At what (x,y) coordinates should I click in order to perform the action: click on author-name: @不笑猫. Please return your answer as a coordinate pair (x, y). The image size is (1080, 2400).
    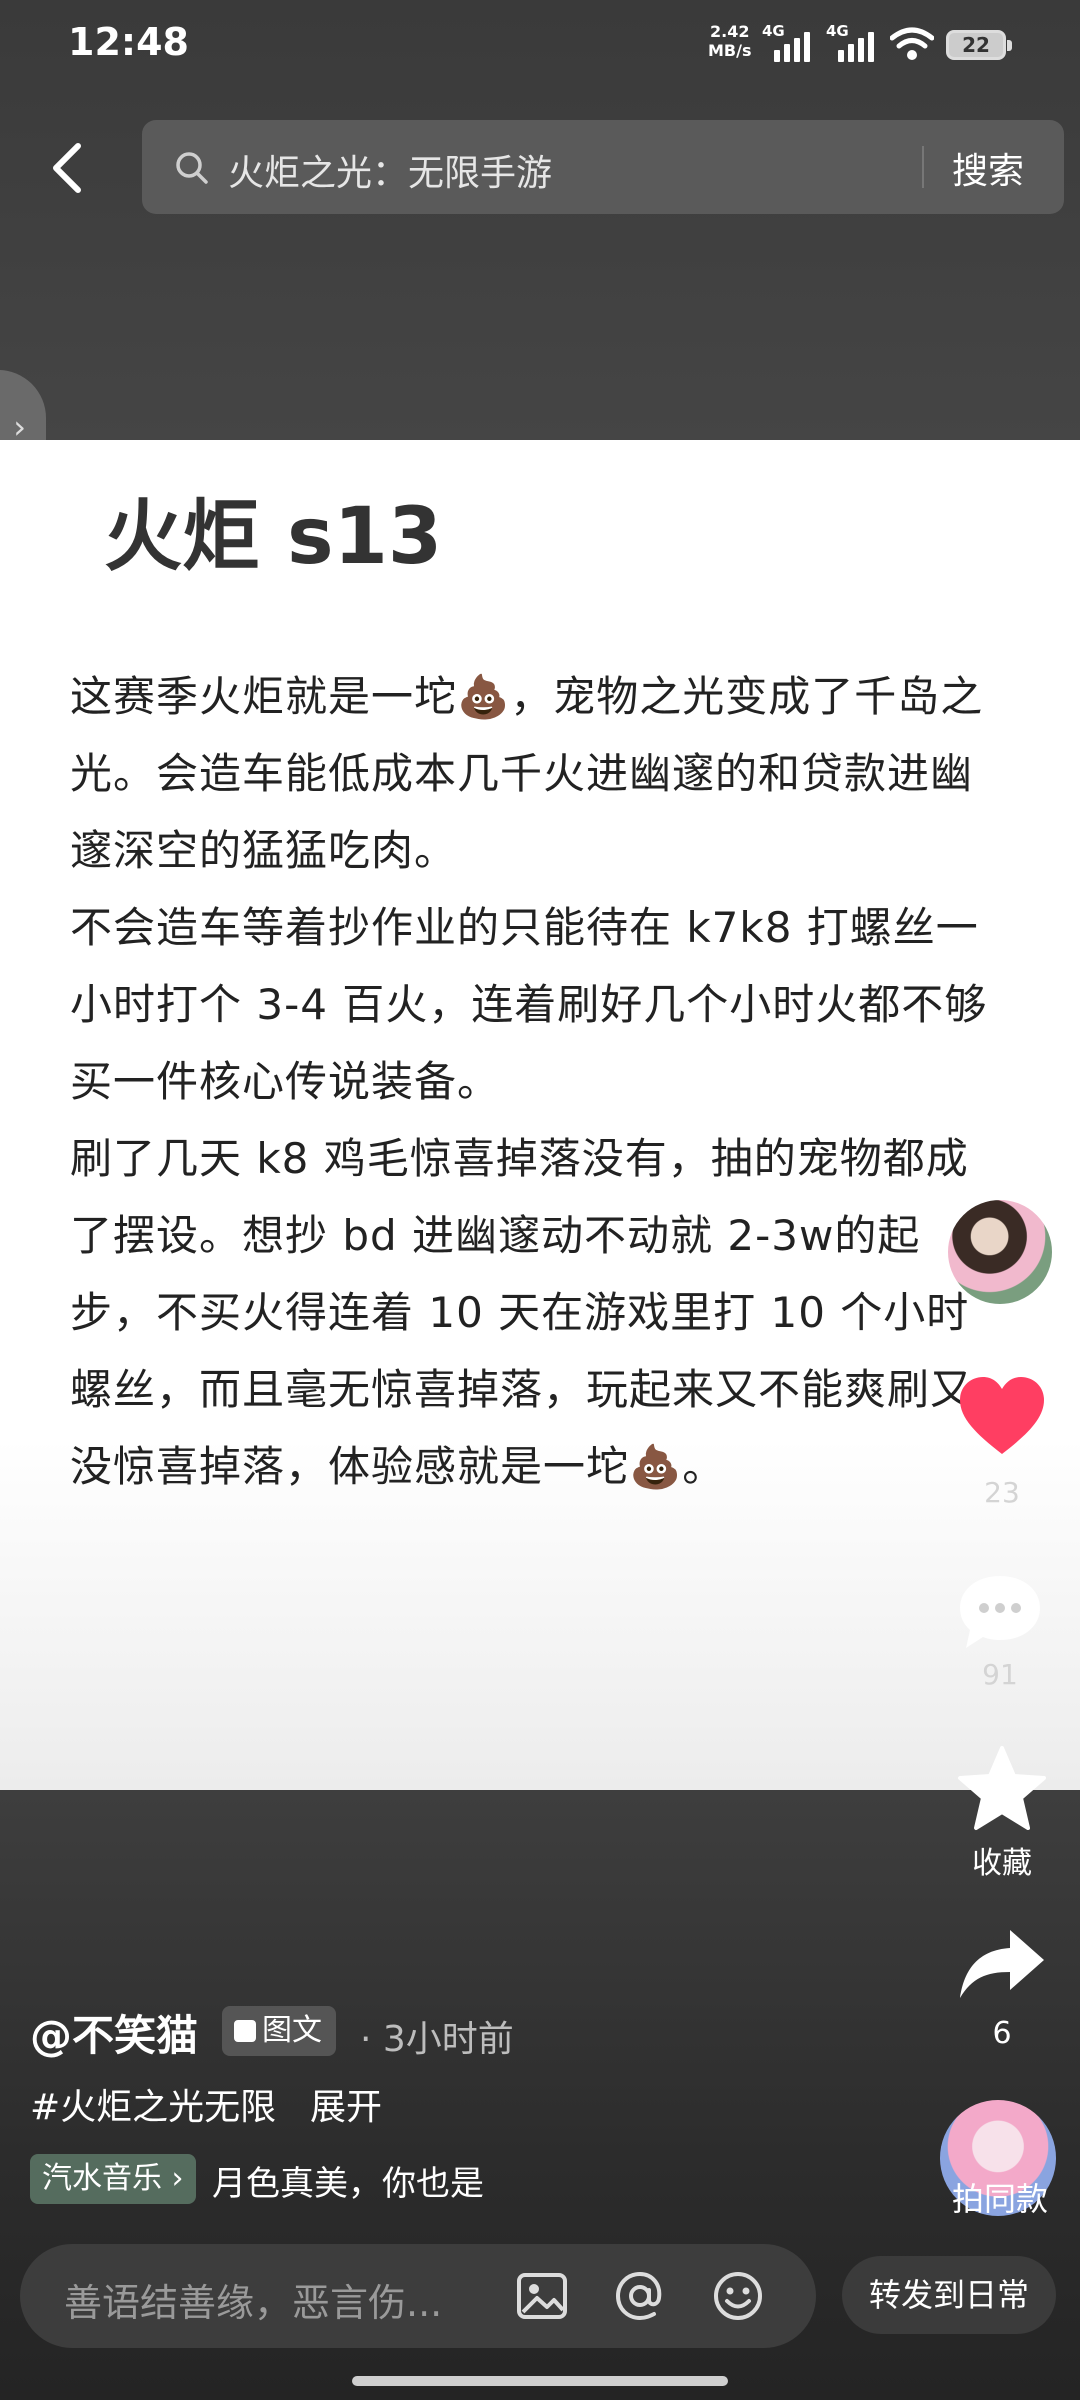
    Looking at the image, I should click on (114, 2032).